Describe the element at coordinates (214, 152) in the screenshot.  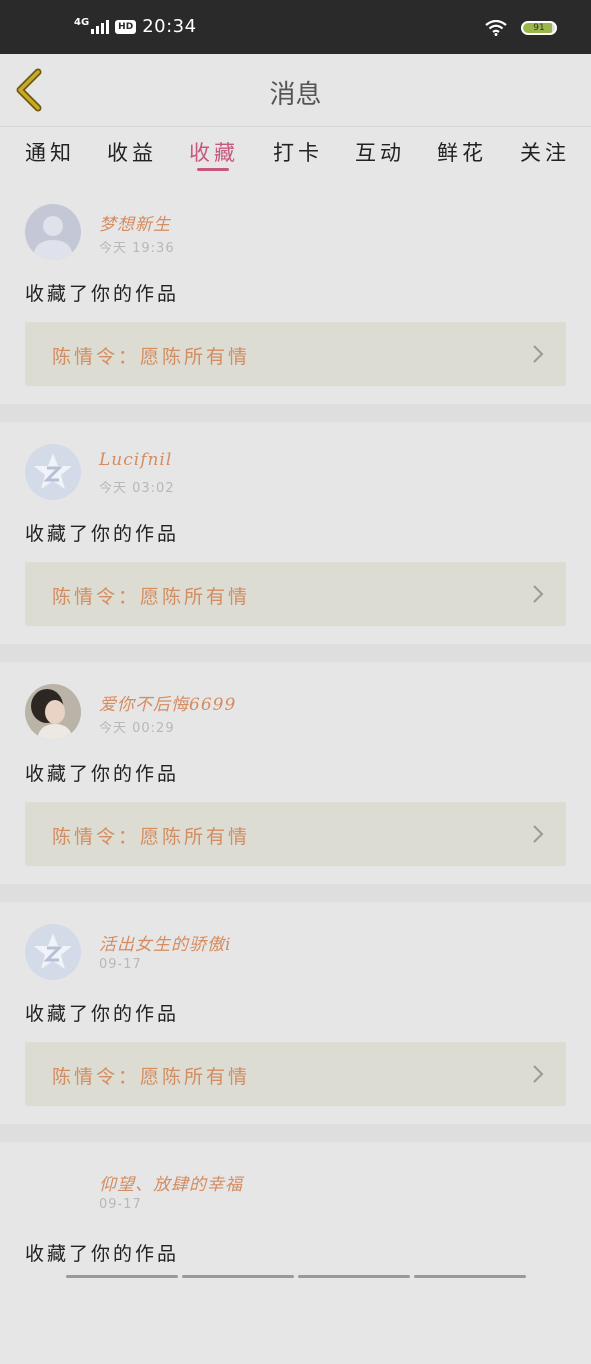
I see `tab-favorites: 收藏` at that location.